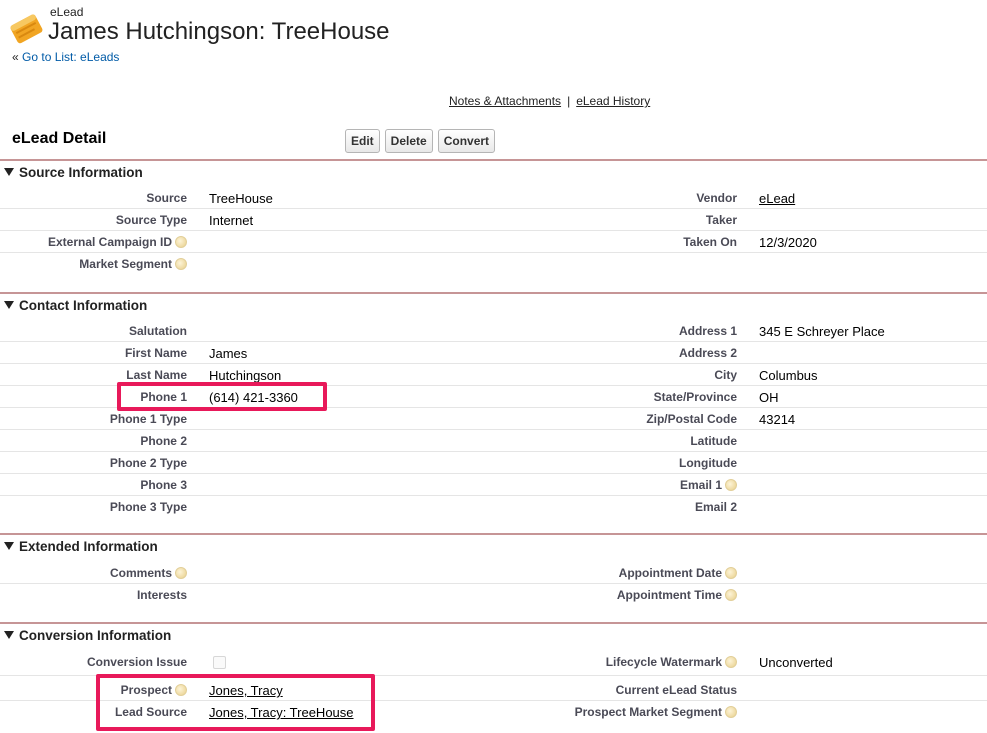  What do you see at coordinates (148, 463) in the screenshot?
I see `field-label-phone2-type: Phone 2 Type` at bounding box center [148, 463].